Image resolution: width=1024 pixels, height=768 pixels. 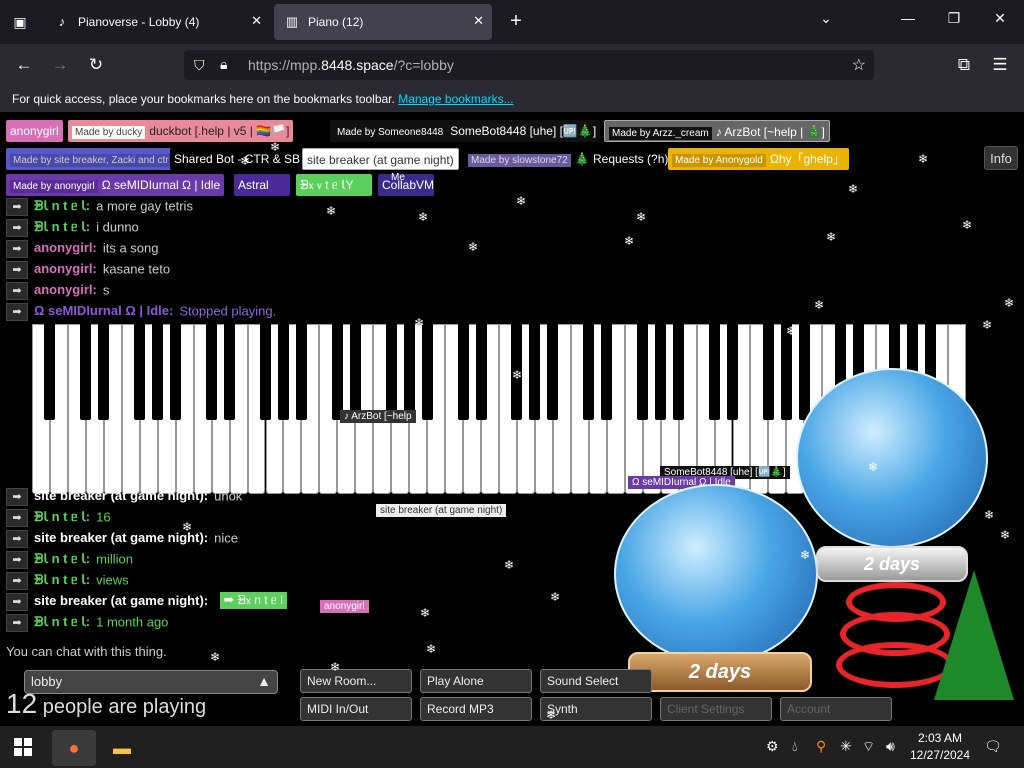 I want to click on user-badge: site breaker (at game night), so click(x=380, y=159).